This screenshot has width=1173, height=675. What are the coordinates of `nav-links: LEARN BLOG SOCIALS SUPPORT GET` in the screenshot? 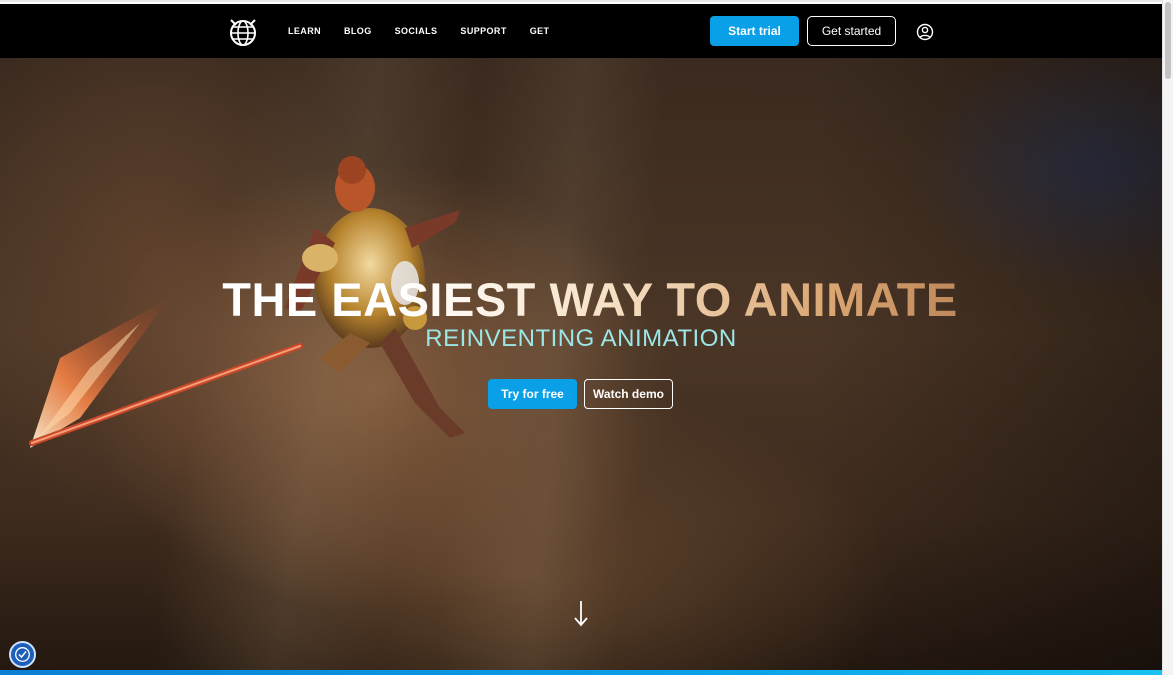 It's located at (430, 31).